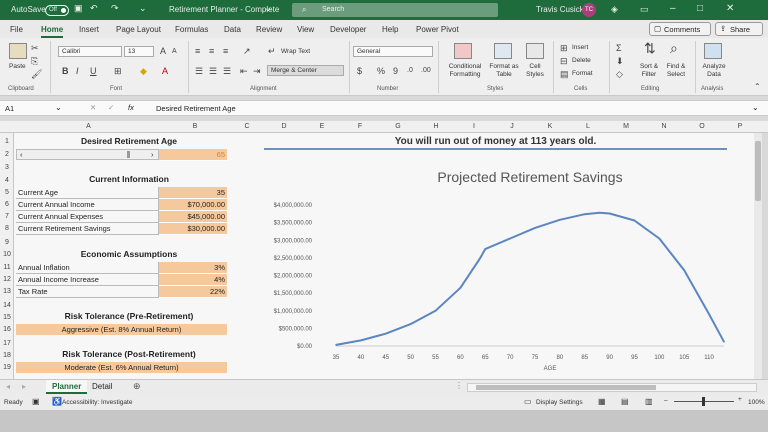 The height and width of the screenshot is (432, 768). Describe the element at coordinates (7, 367) in the screenshot. I see `row-header: 19` at that location.